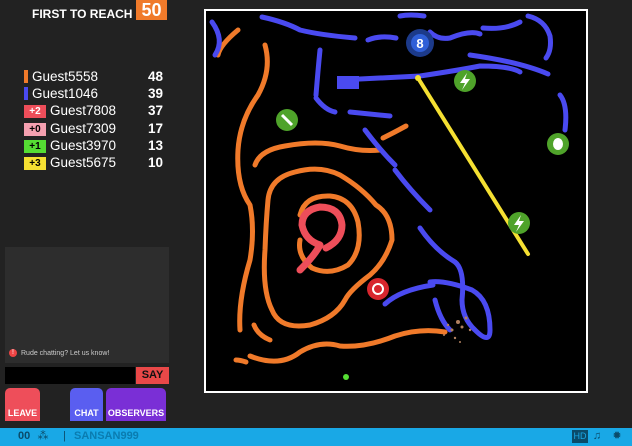 The height and width of the screenshot is (446, 632). I want to click on player-score: 48, so click(155, 76).